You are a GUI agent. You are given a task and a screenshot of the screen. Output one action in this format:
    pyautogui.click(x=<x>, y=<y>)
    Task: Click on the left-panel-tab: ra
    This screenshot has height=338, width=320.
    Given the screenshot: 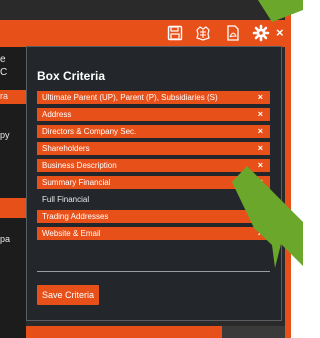 What is the action you would take?
    pyautogui.click(x=13, y=97)
    